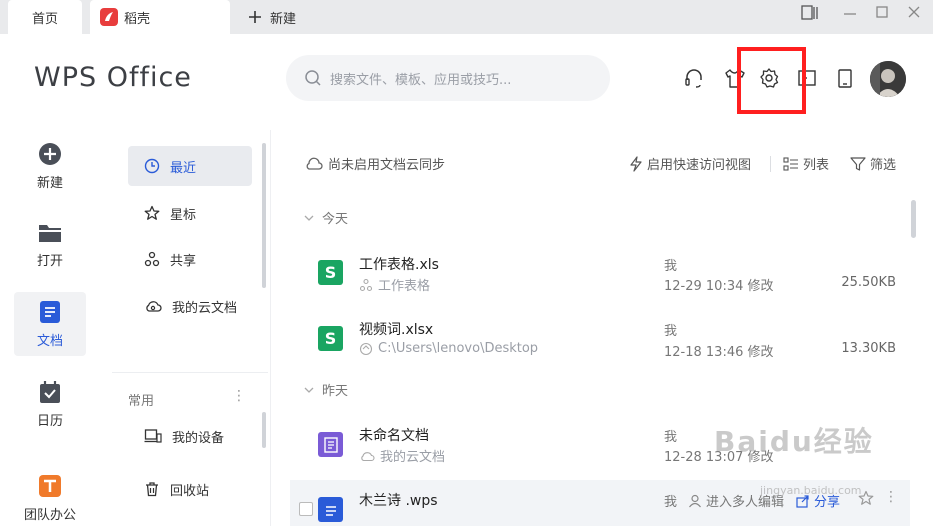 The width and height of the screenshot is (933, 526). Describe the element at coordinates (50, 154) in the screenshot. I see `add-circle-icon` at that location.